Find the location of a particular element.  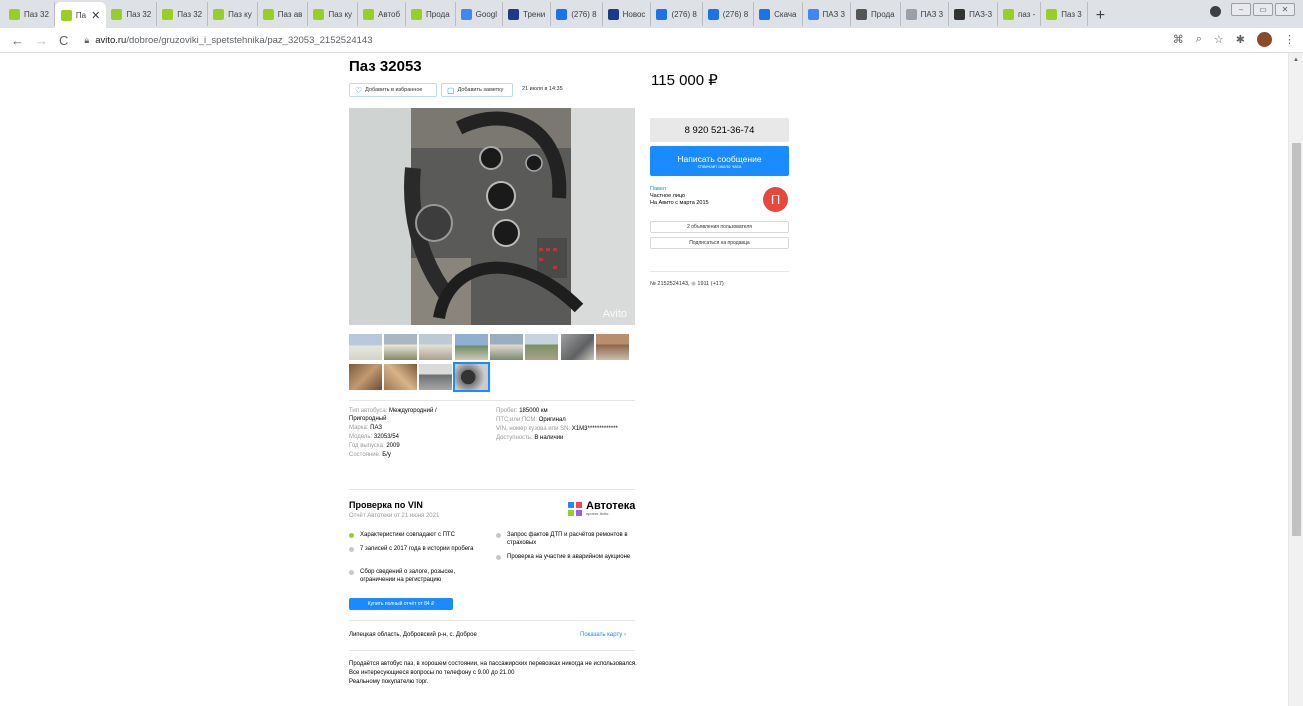

seller-name: Павел is located at coordinates (679, 189).